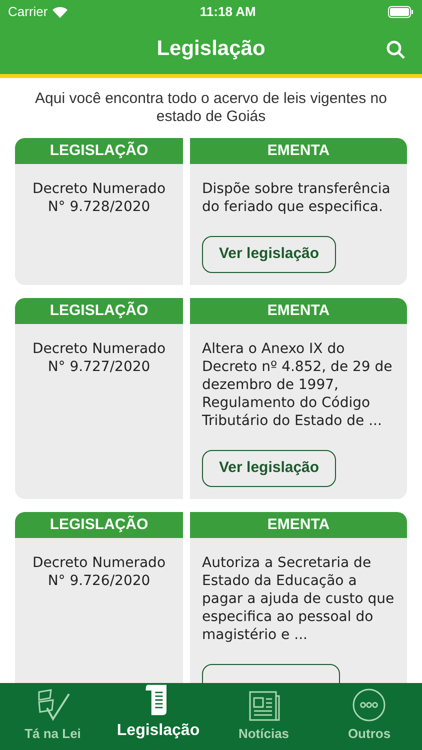 This screenshot has height=750, width=422. Describe the element at coordinates (158, 716) in the screenshot. I see `tab-bar-item: Legislação` at that location.